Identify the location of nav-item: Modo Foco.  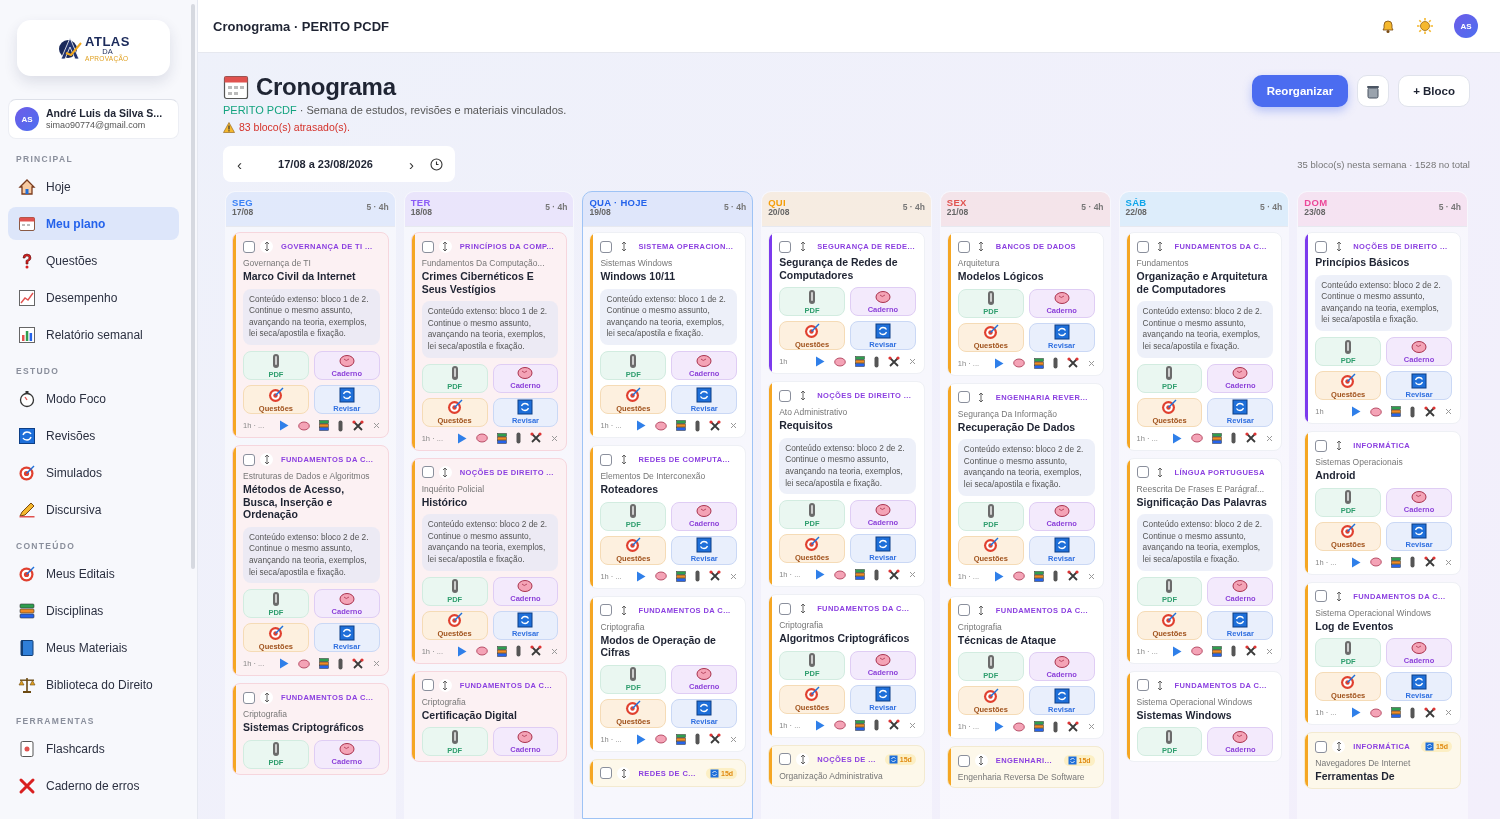
(93, 398).